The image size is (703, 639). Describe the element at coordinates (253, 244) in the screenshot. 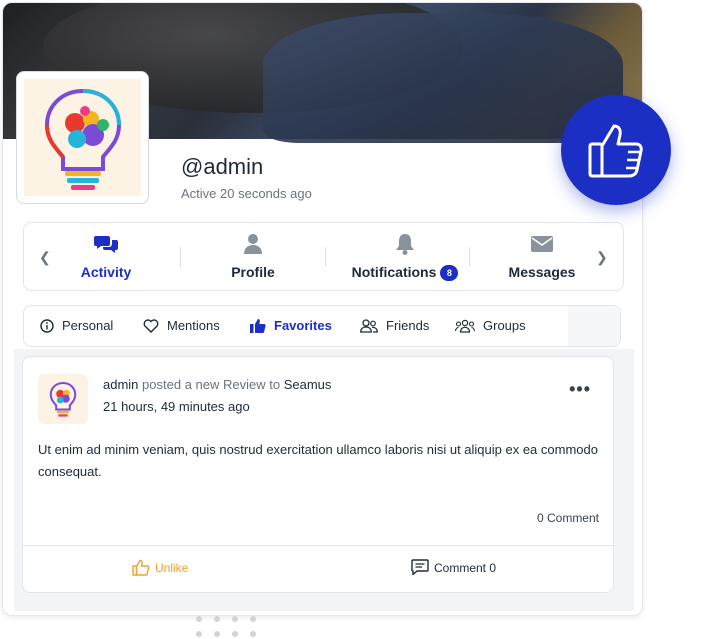

I see `user-icon` at that location.